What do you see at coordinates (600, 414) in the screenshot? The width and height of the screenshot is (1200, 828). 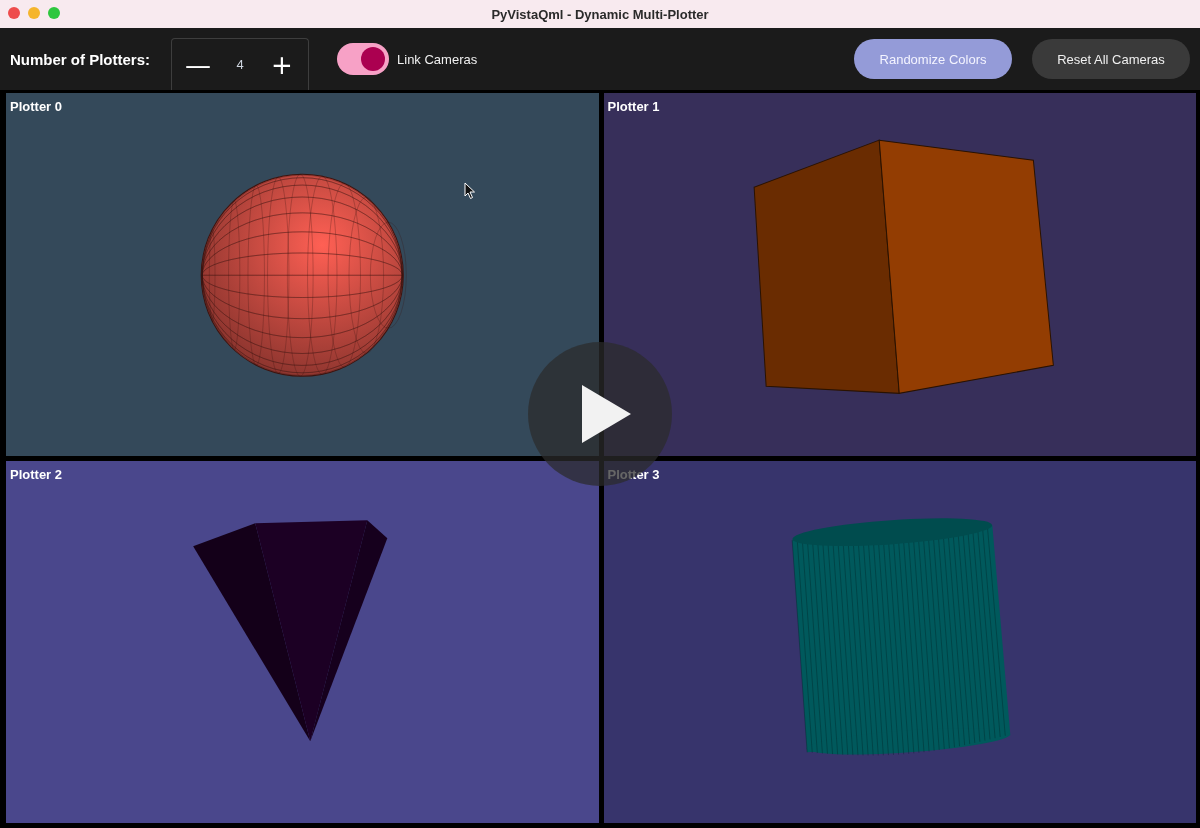 I see `play-icon` at bounding box center [600, 414].